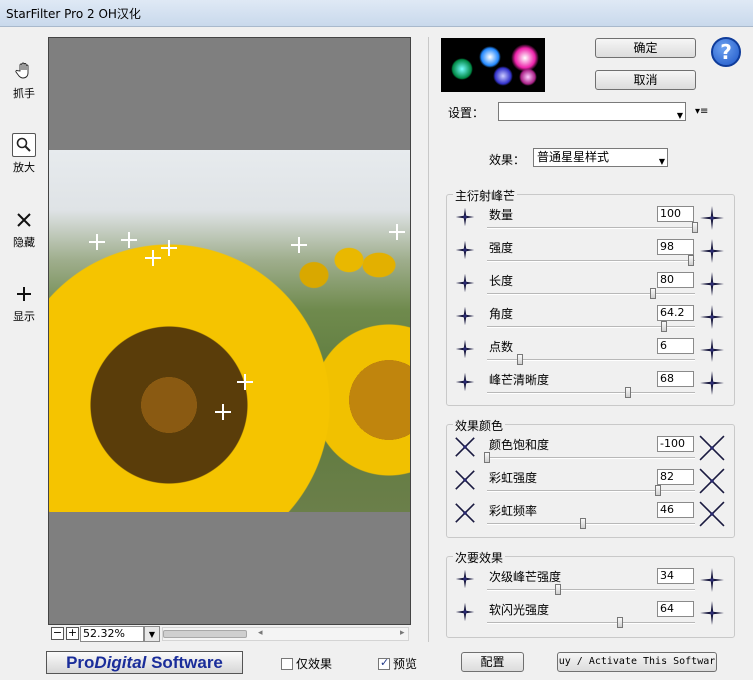 The width and height of the screenshot is (753, 680). I want to click on help-icon: ?, so click(726, 52).